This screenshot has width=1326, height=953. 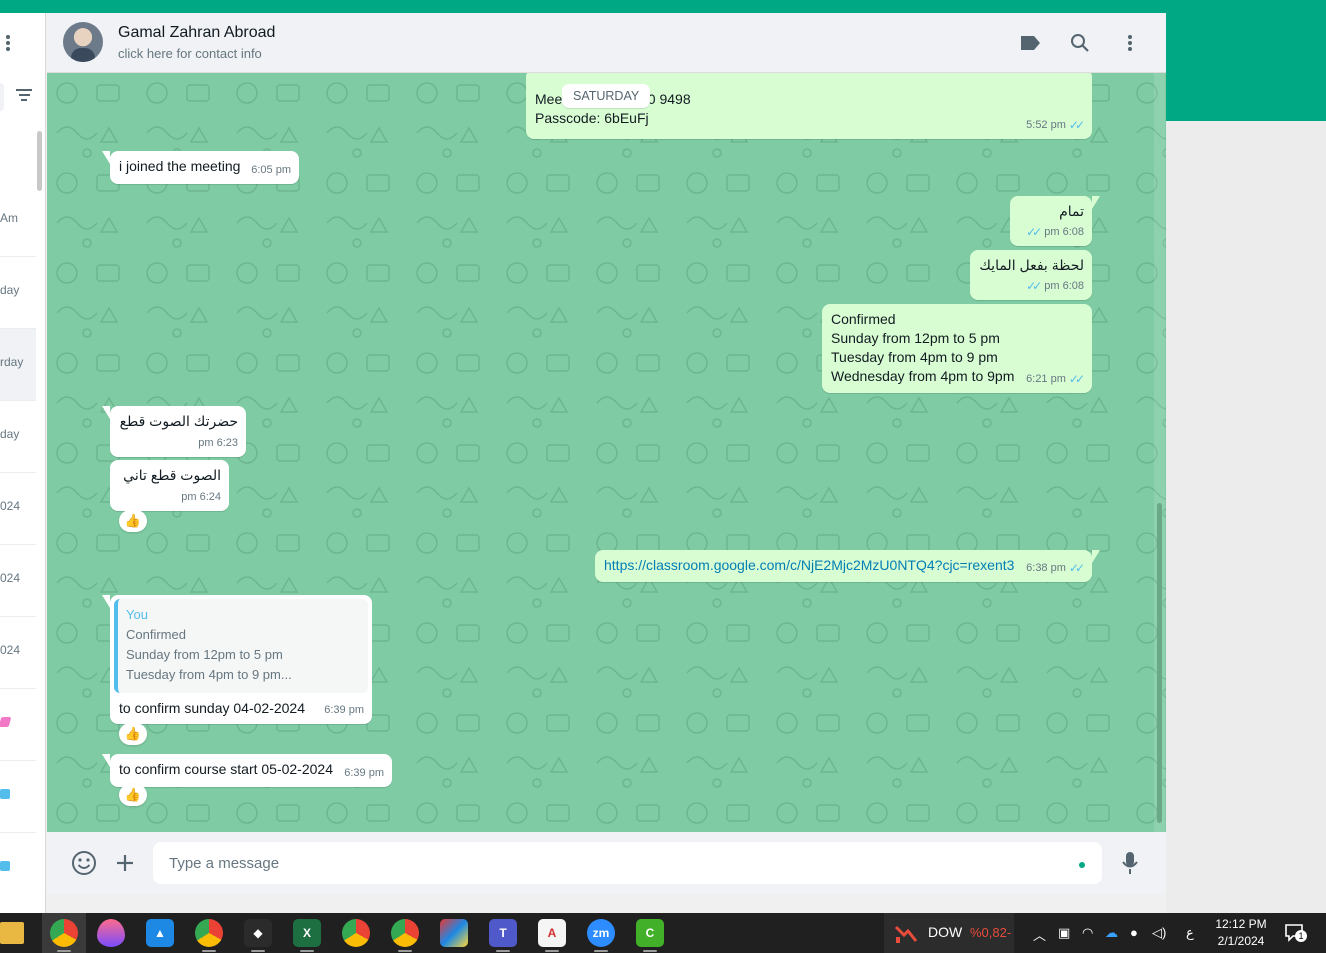 I want to click on chat-list-item: Am, so click(x=18, y=221).